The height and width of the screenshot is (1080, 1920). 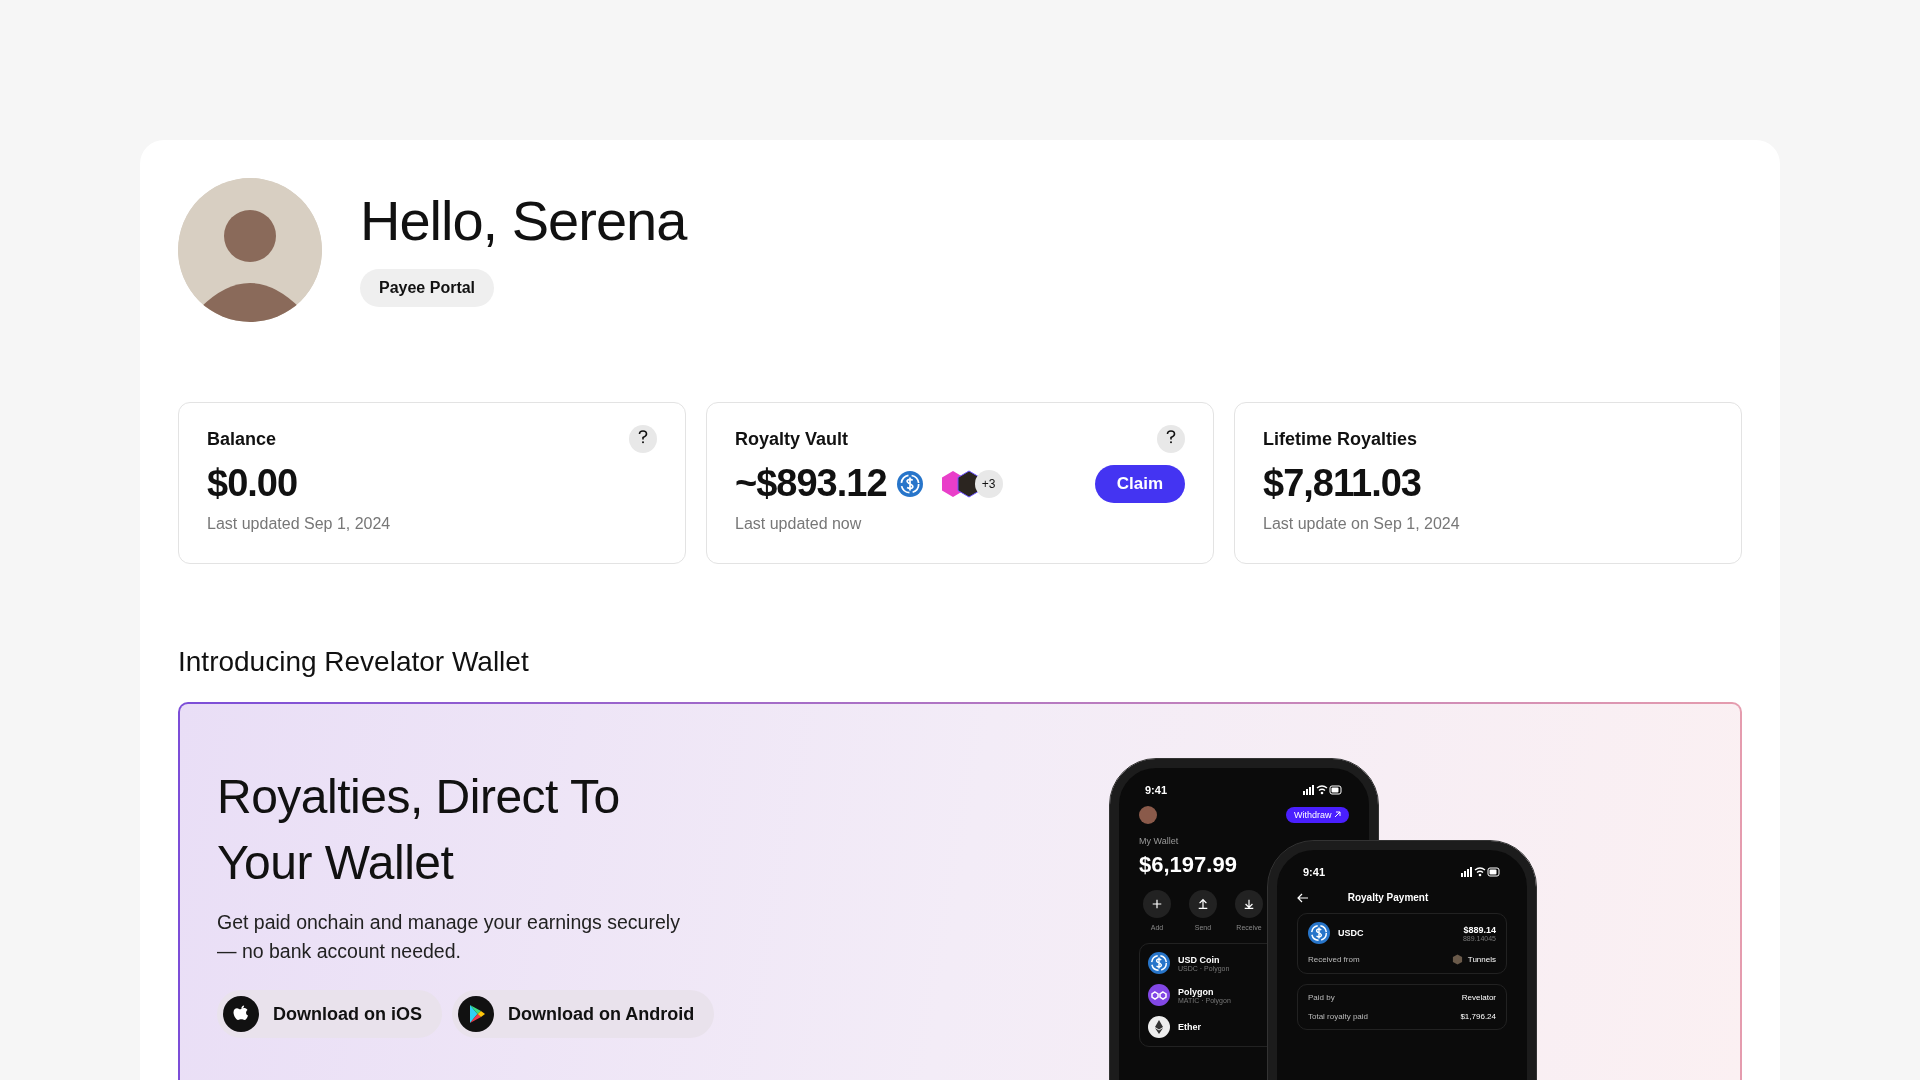 I want to click on wallet-label: My Wallet, so click(x=1159, y=841).